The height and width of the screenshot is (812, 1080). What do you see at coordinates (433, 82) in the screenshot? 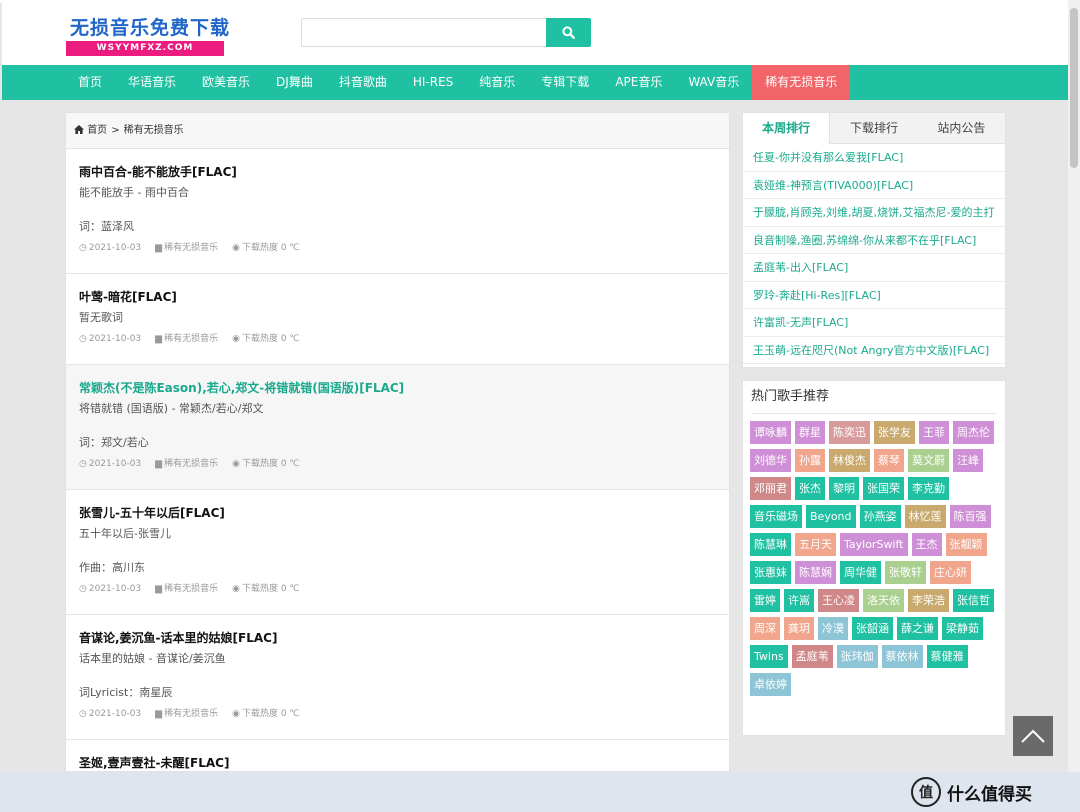
I see `nav-item: HI-RES` at bounding box center [433, 82].